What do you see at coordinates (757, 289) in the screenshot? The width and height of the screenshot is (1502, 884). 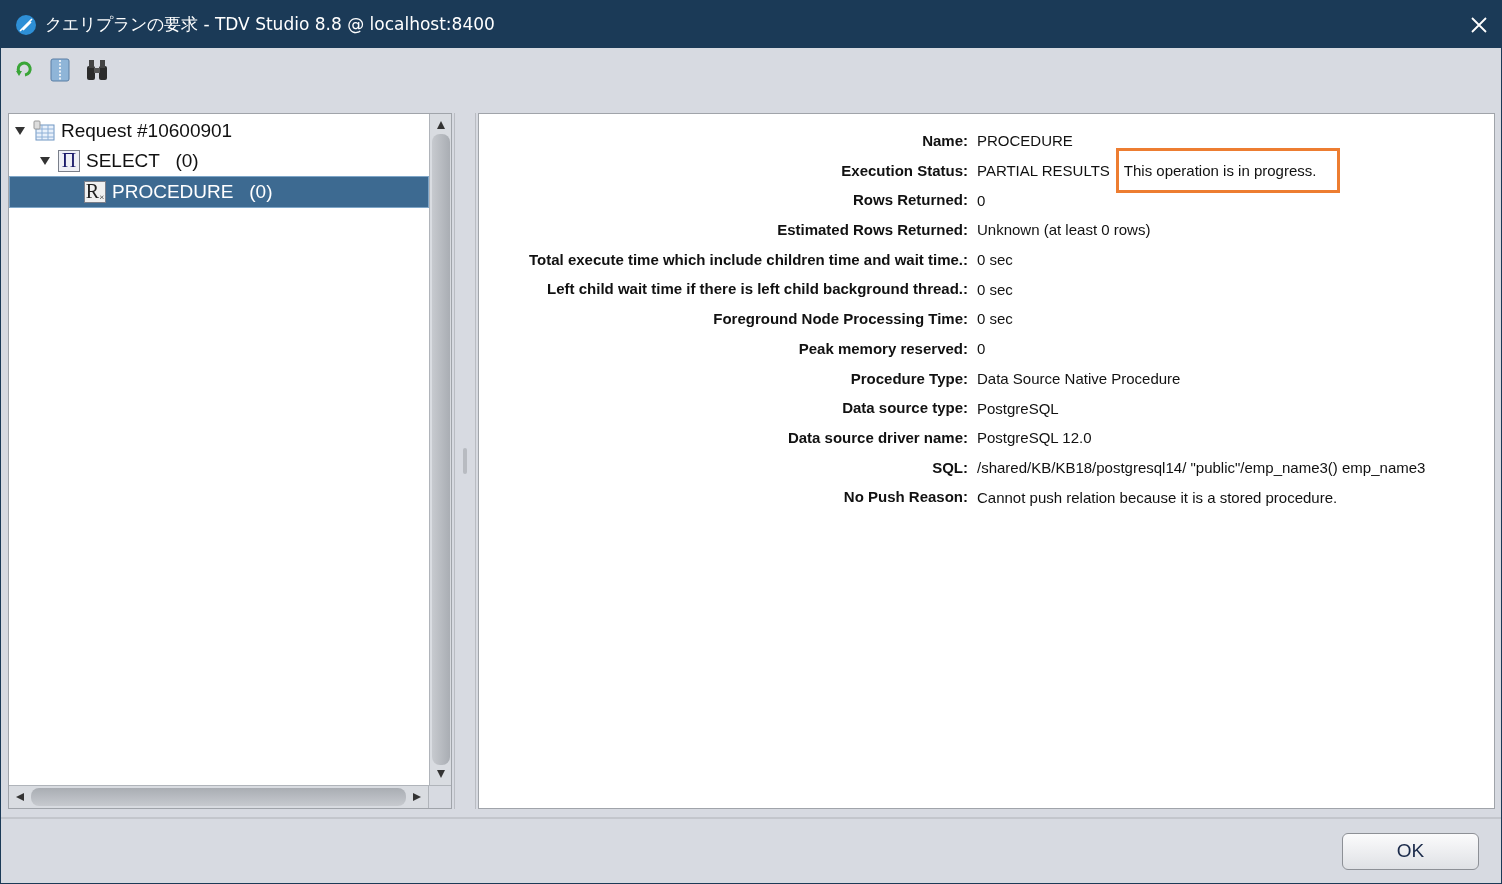 I see `field-label: Left child wait time if there is left child background thread.:` at bounding box center [757, 289].